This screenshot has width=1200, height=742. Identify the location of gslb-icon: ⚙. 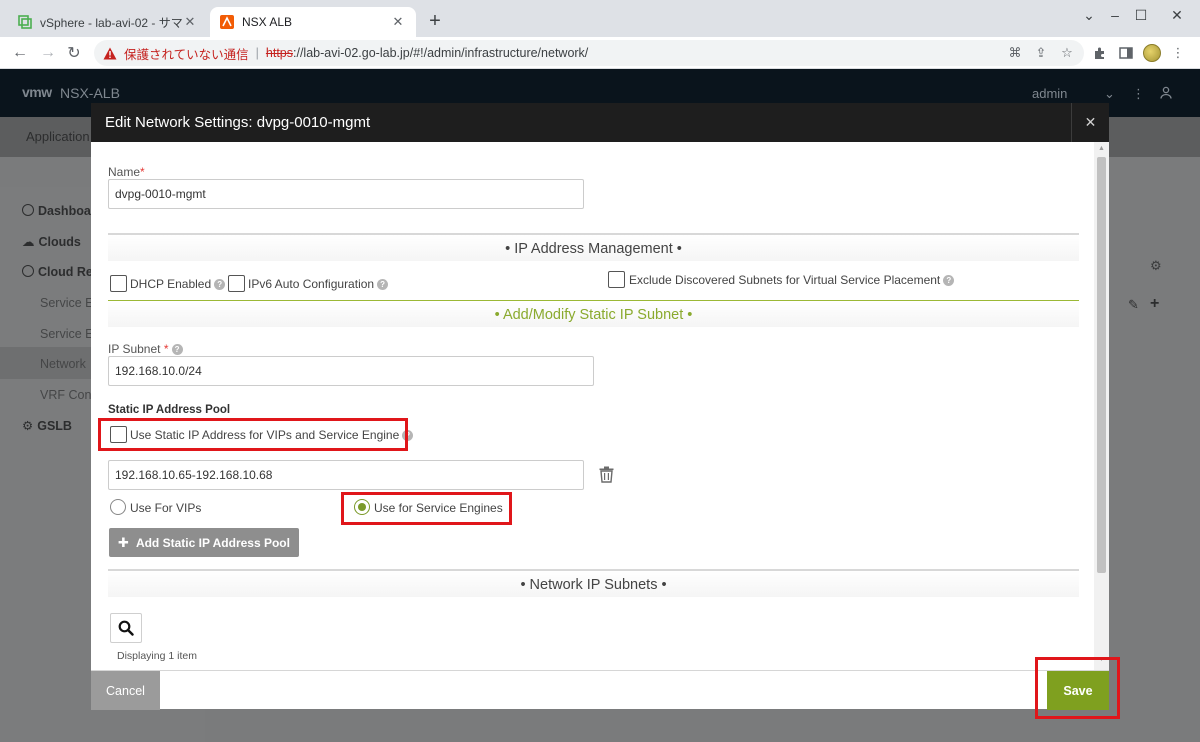
(28, 426).